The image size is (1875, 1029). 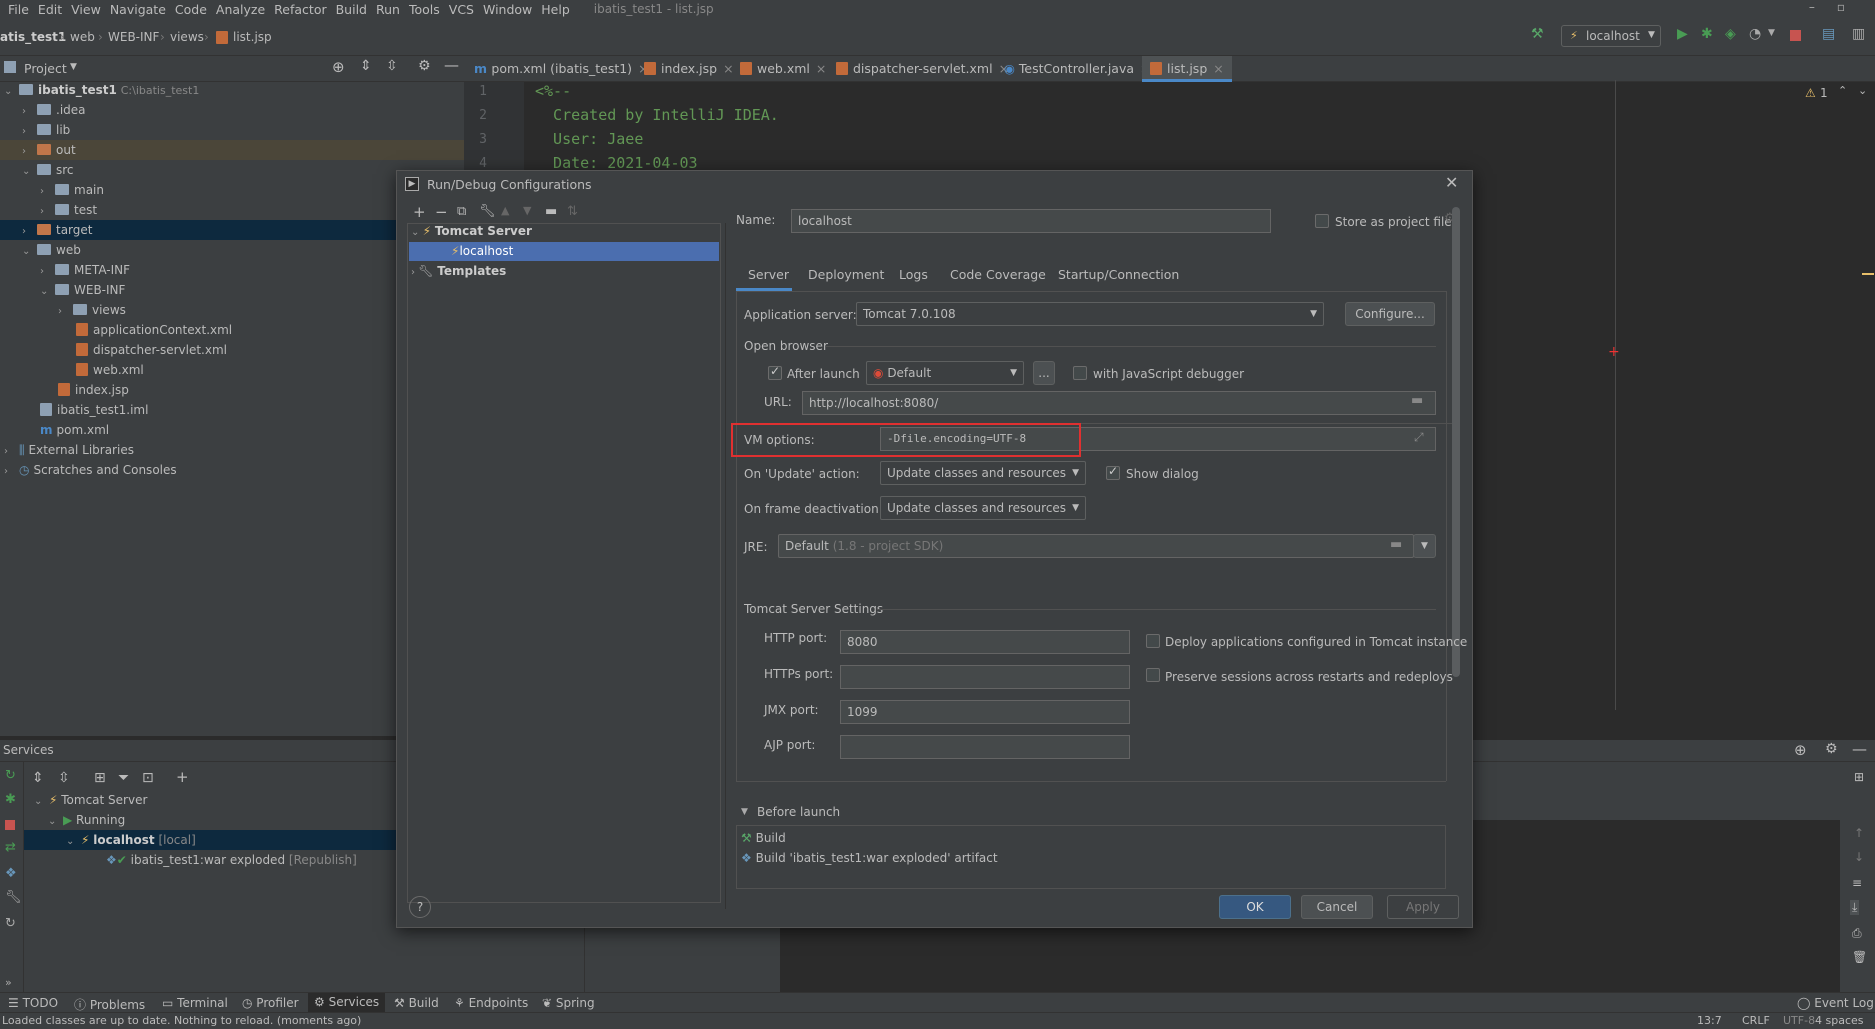 I want to click on deploy-apps-checkbox, so click(x=1153, y=641).